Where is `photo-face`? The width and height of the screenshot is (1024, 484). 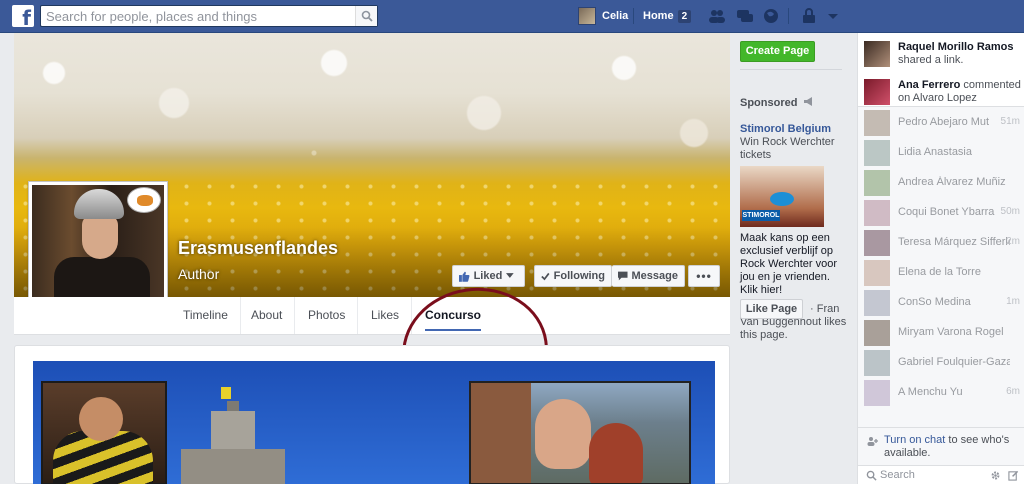 photo-face is located at coordinates (101, 419).